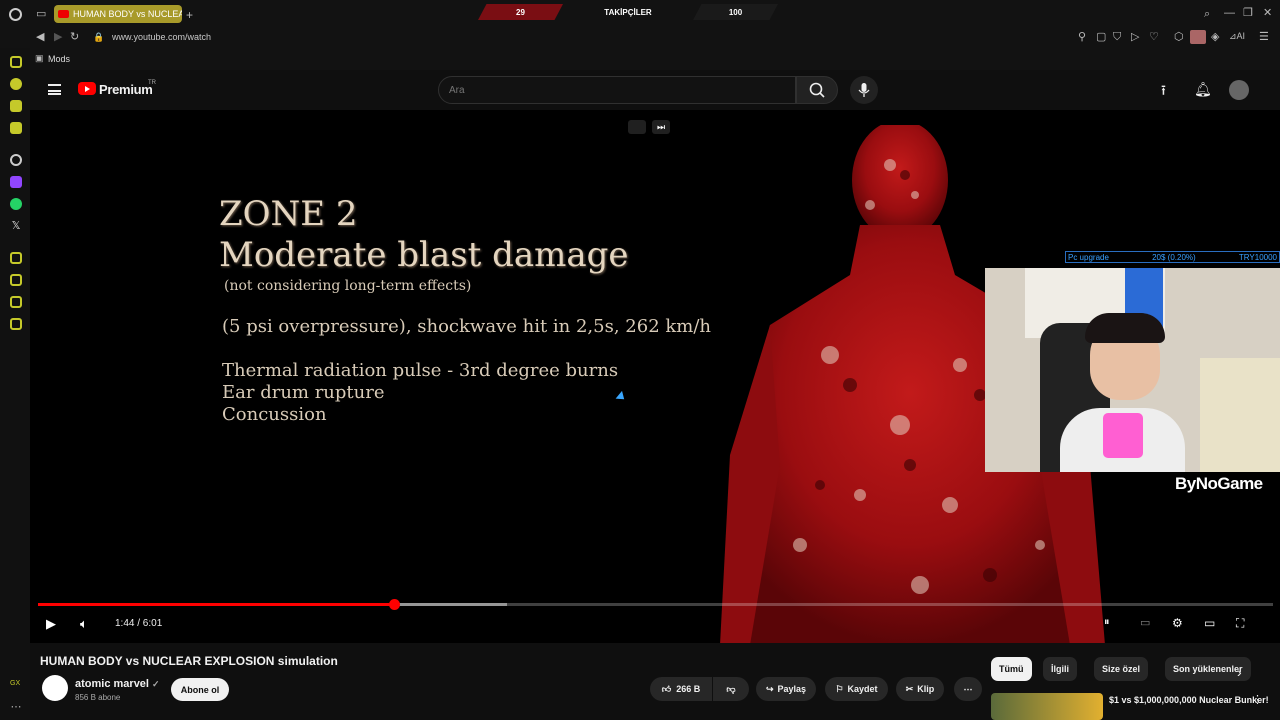  Describe the element at coordinates (735, 12) in the screenshot. I see `follower-target: 100` at that location.